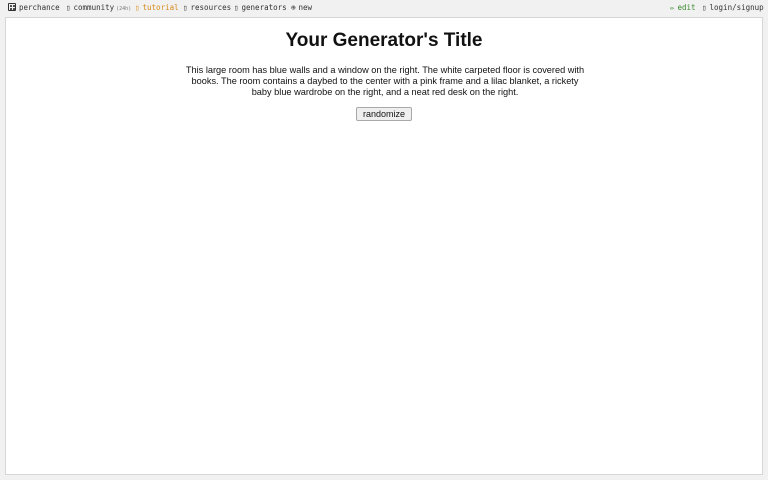 The width and height of the screenshot is (768, 480). What do you see at coordinates (293, 7) in the screenshot?
I see `plus-circle-icon: ⊕` at bounding box center [293, 7].